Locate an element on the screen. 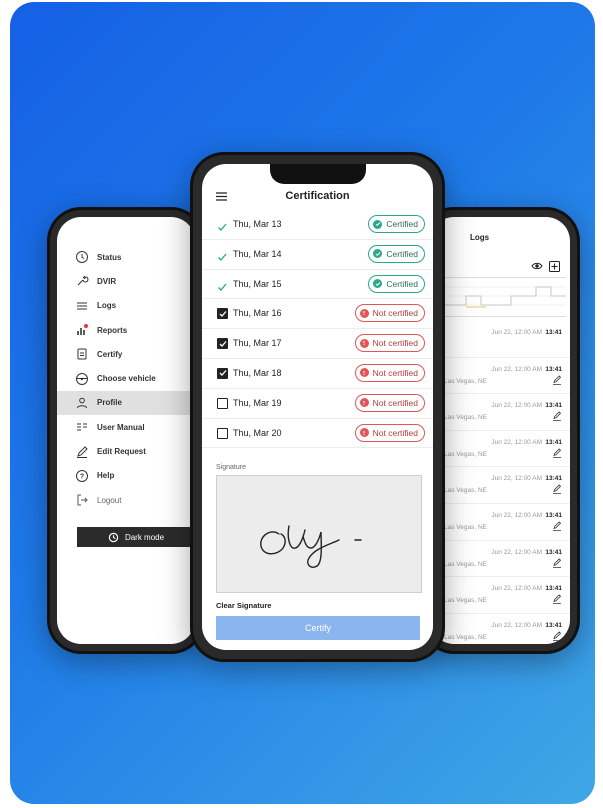 Image resolution: width=603 pixels, height=808 pixels. menu-item-help: ? Help is located at coordinates (126, 476).